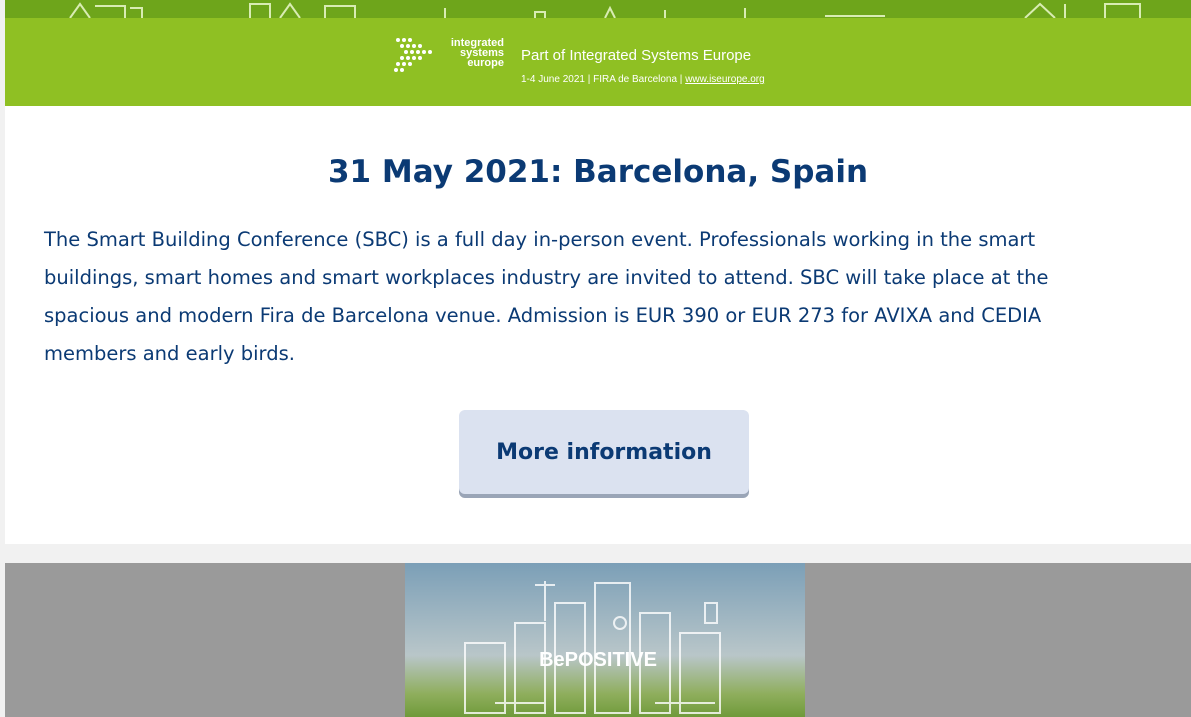 The width and height of the screenshot is (1191, 717). I want to click on ise-logo-wordmark: integrated systems europe, so click(477, 53).